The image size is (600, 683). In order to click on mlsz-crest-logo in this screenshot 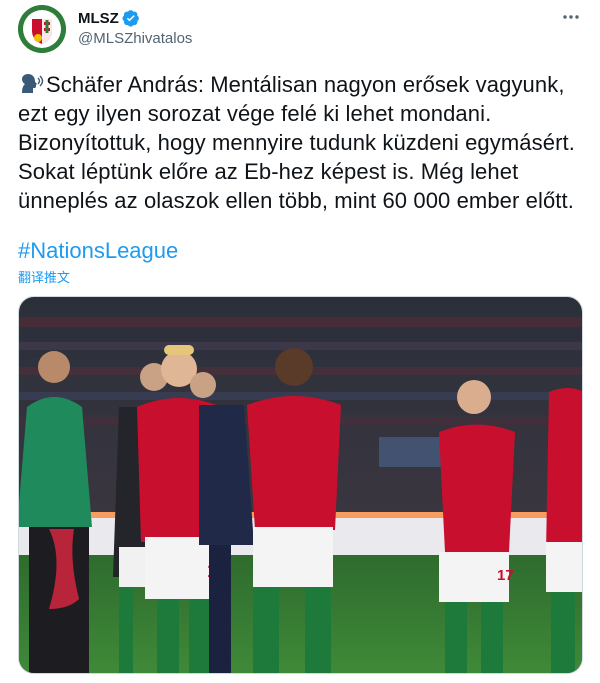, I will do `click(42, 29)`.